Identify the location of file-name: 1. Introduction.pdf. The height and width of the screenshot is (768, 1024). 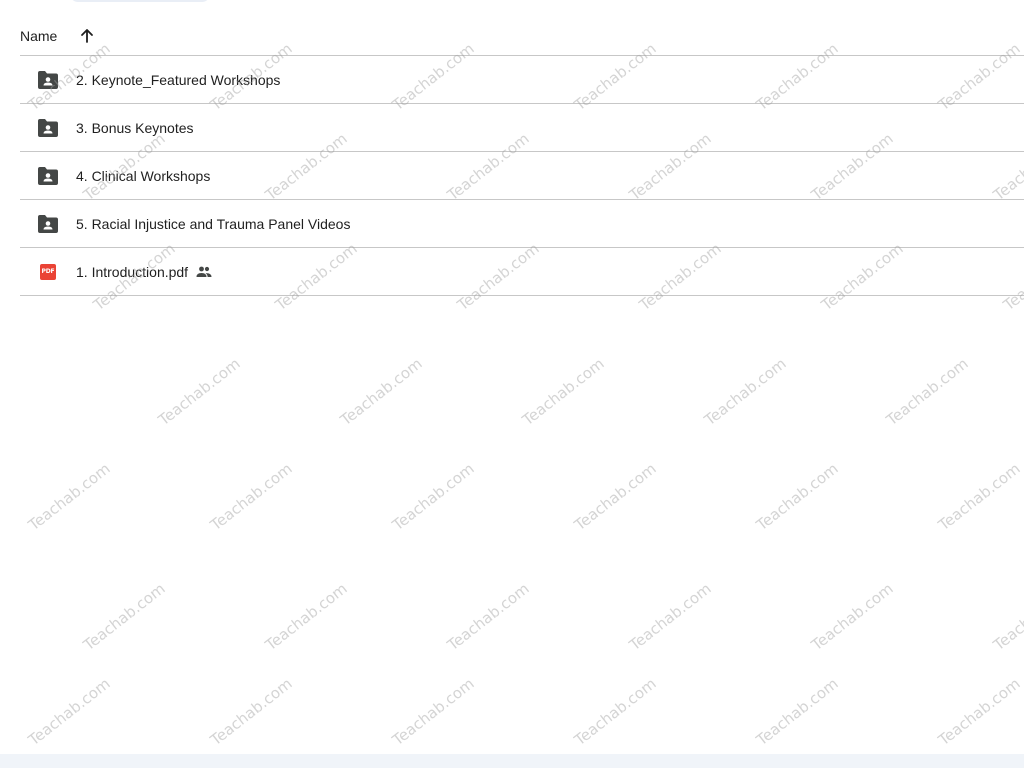
(132, 271).